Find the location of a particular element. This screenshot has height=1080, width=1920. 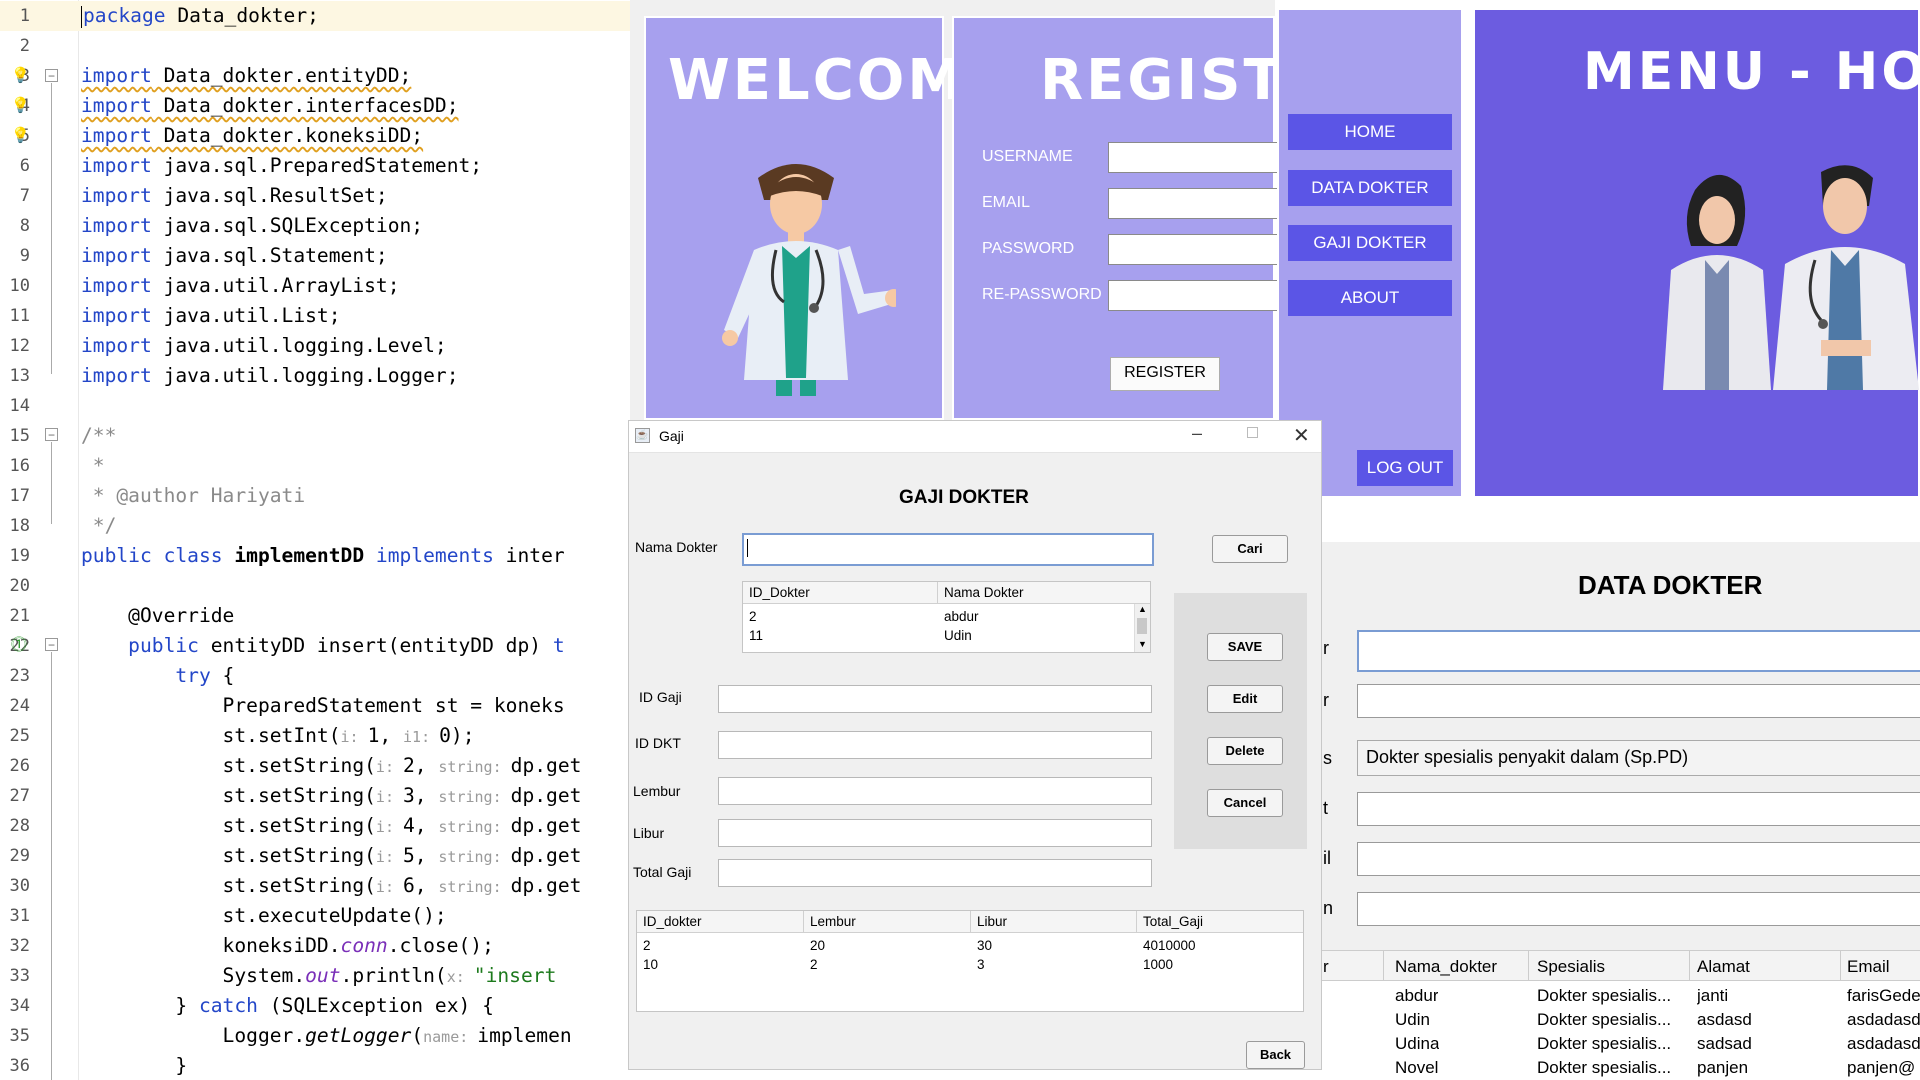

nama-dokter-field is located at coordinates (1638, 651).